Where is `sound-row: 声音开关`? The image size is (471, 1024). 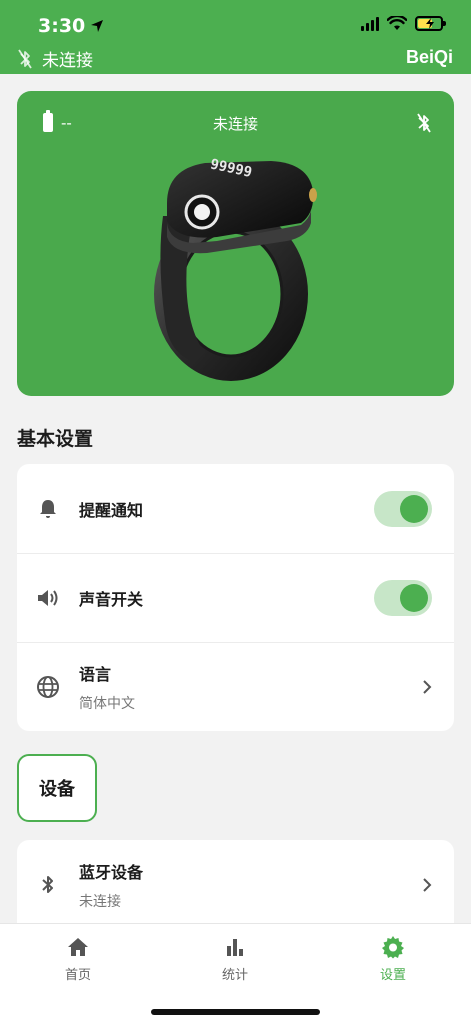
sound-row: 声音开关 is located at coordinates (235, 597).